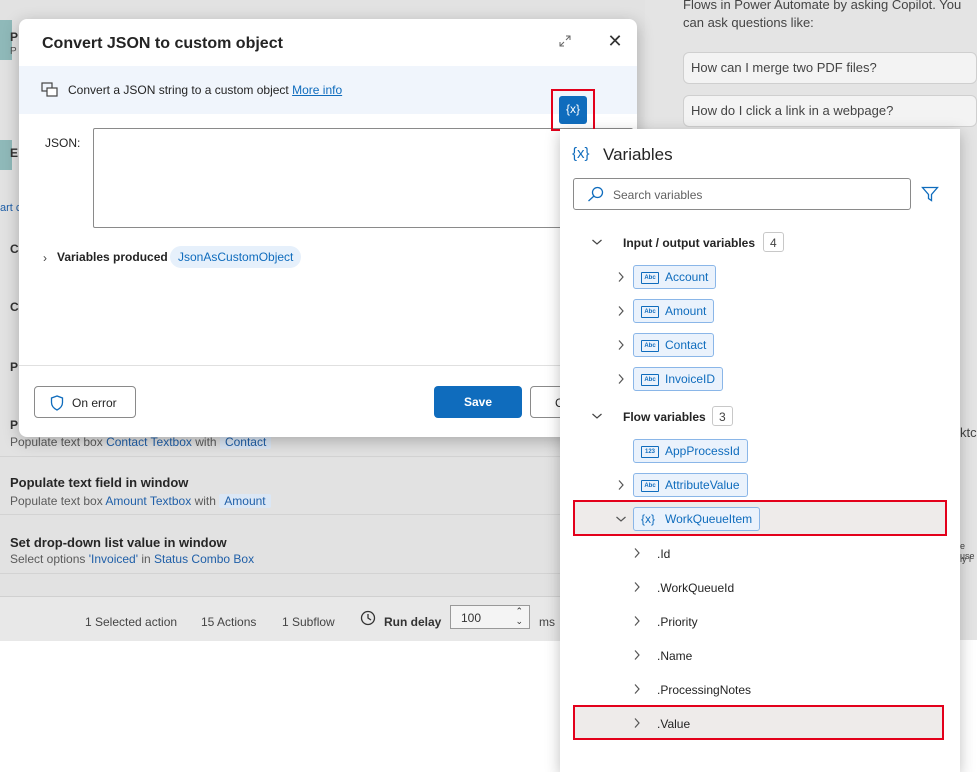 This screenshot has width=977, height=772. I want to click on property-id: .Id, so click(663, 554).